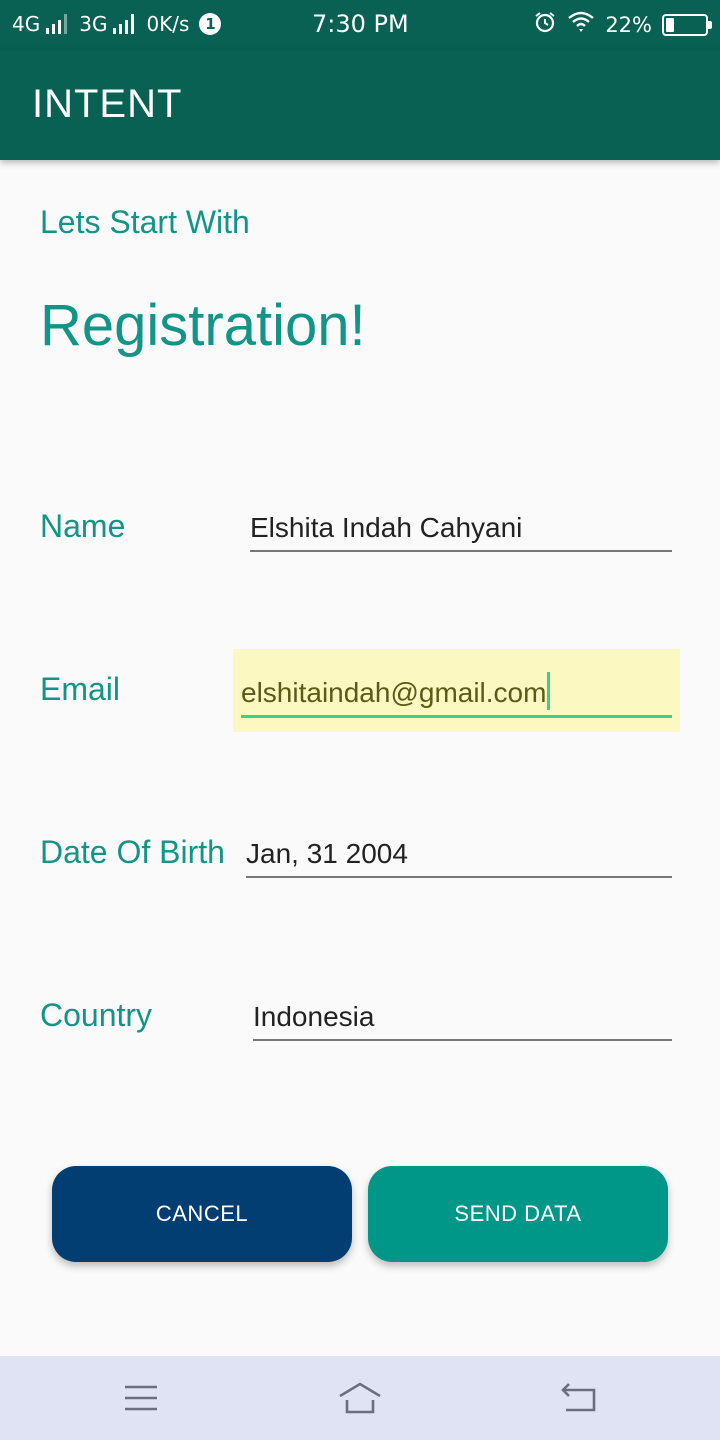 Image resolution: width=720 pixels, height=1440 pixels. What do you see at coordinates (461, 551) in the screenshot?
I see `name-underline` at bounding box center [461, 551].